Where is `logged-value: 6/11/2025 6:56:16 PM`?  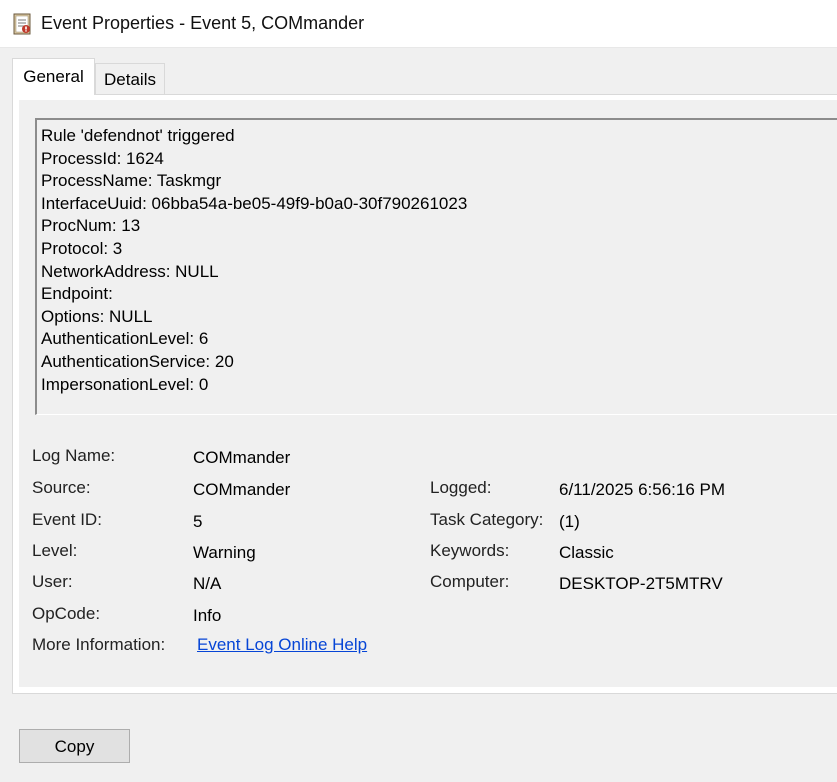 logged-value: 6/11/2025 6:56:16 PM is located at coordinates (642, 489).